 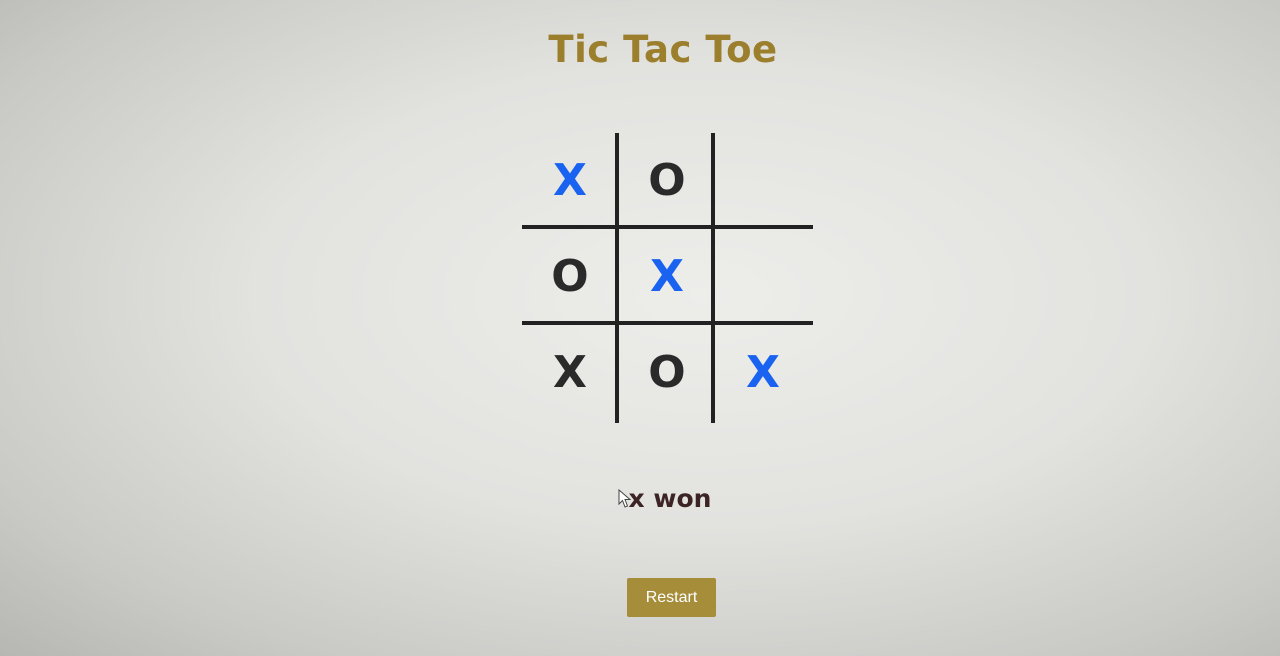 I want to click on board-cell-4: O, so click(x=570, y=276).